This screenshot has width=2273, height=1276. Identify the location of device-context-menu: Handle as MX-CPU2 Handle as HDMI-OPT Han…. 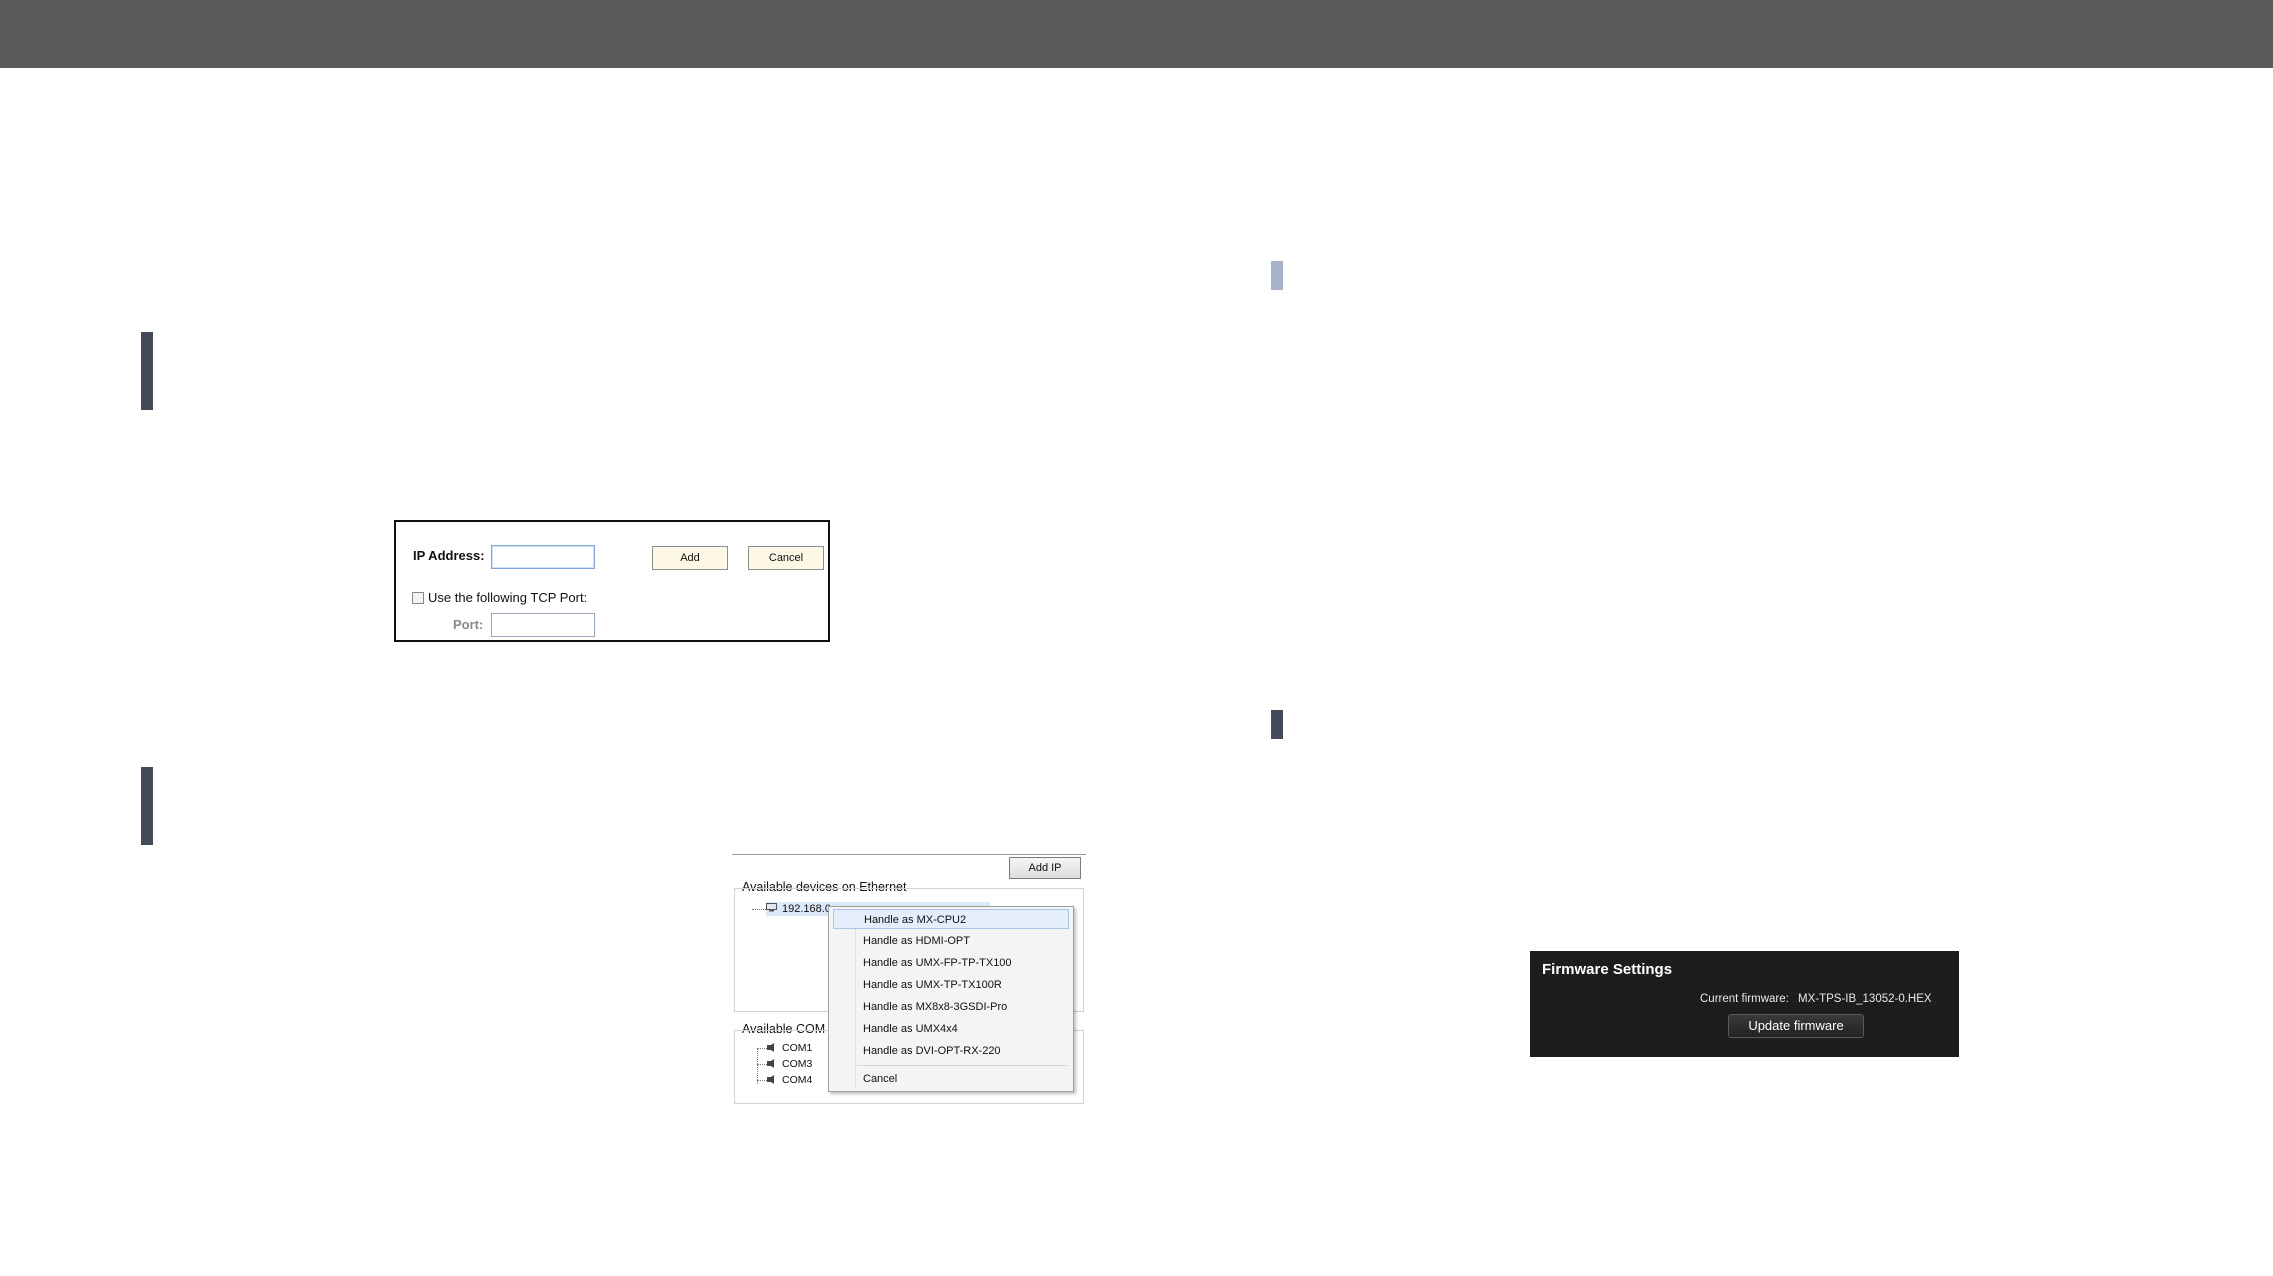
(951, 999).